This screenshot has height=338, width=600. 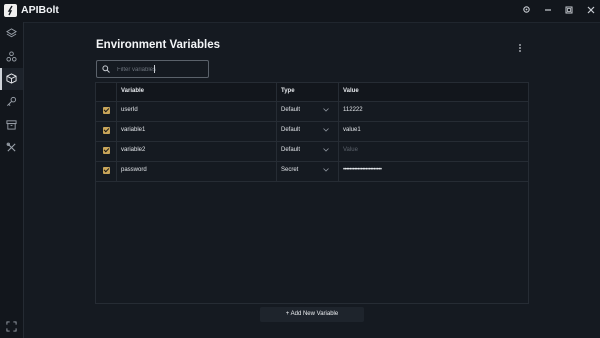 What do you see at coordinates (433, 171) in the screenshot?
I see `value-cell: ••••••••••••••••••••••••` at bounding box center [433, 171].